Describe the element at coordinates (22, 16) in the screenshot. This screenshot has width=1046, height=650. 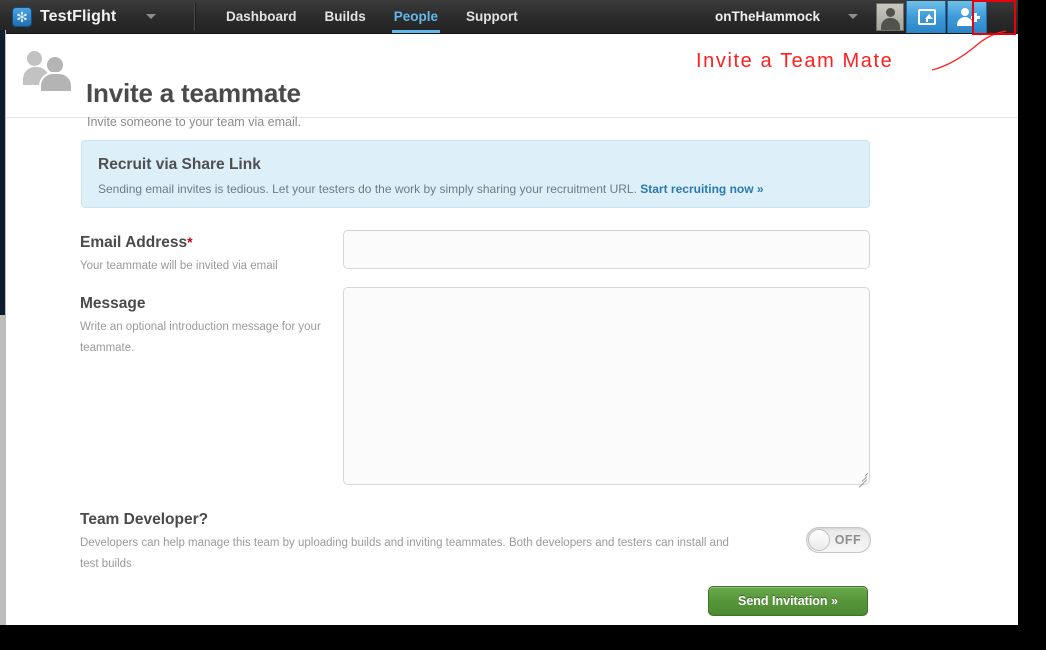
I see `snowflake-logo-icon` at that location.